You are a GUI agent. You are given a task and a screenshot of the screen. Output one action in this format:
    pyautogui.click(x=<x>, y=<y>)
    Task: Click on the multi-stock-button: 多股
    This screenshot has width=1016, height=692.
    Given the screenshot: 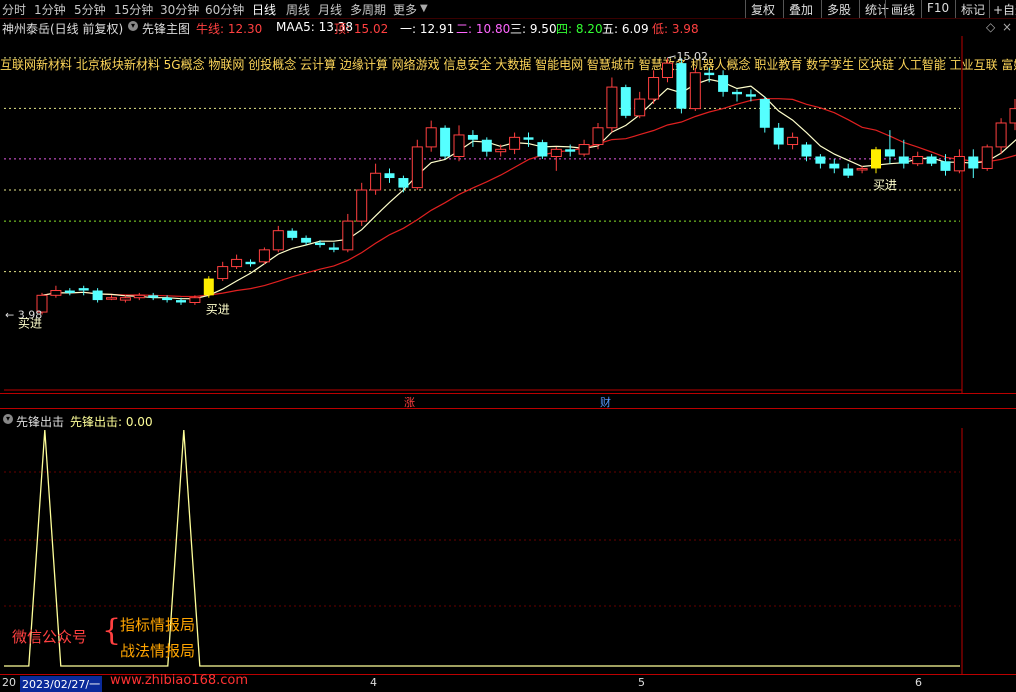 What is the action you would take?
    pyautogui.click(x=840, y=9)
    